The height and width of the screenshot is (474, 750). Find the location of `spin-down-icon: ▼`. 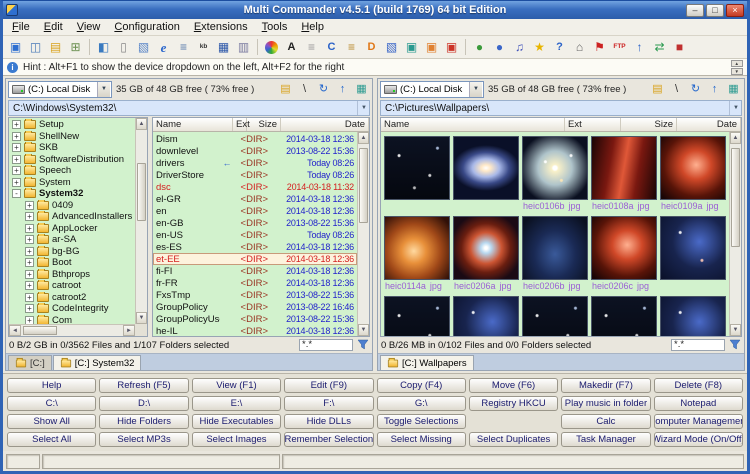

spin-down-icon: ▼ is located at coordinates (736, 71).